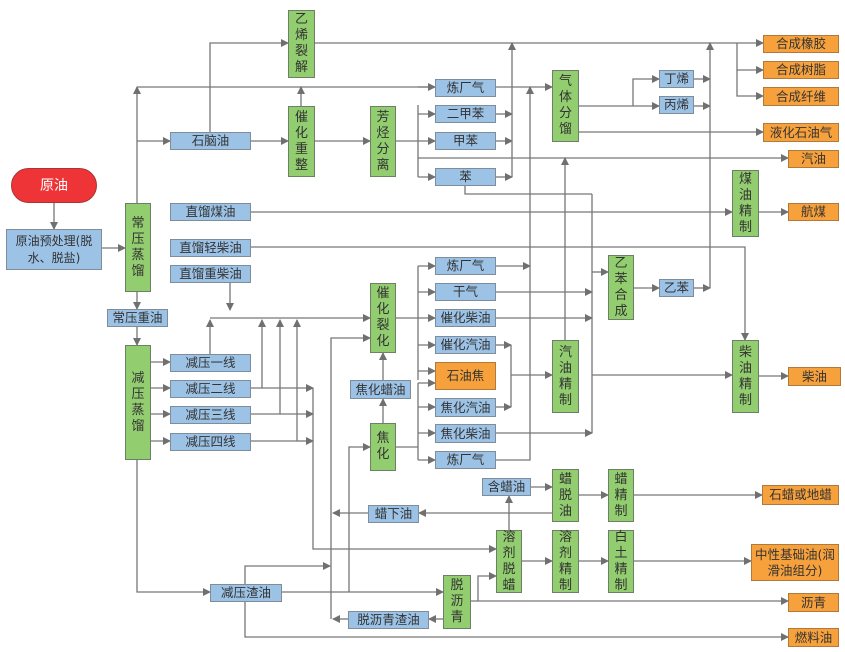 The image size is (845, 652). Describe the element at coordinates (465, 345) in the screenshot. I see `node-fcc-gasoline: 催化汽油` at that location.